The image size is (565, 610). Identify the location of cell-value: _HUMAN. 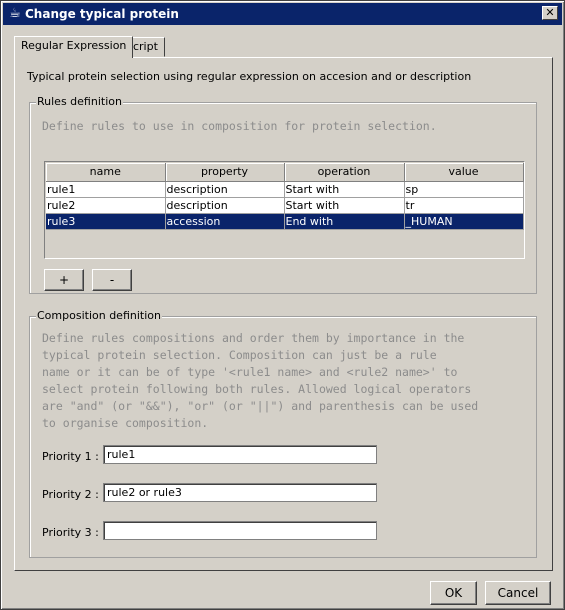
(464, 221).